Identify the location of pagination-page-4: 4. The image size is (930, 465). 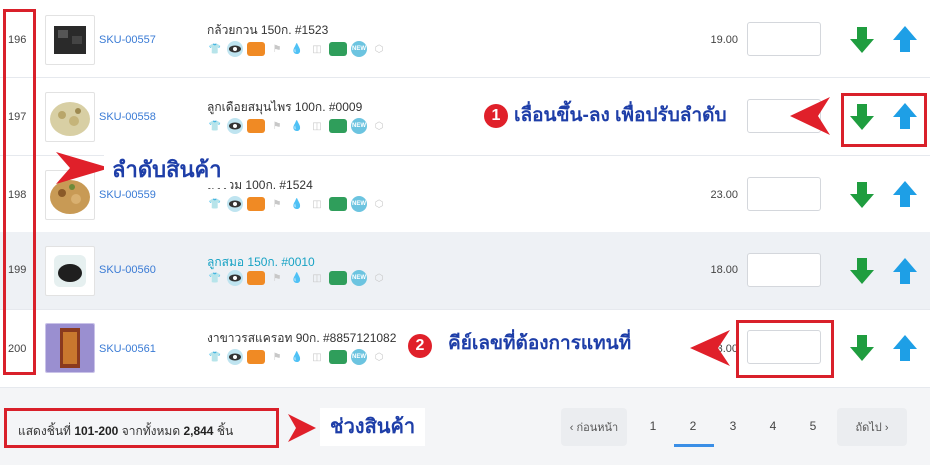
(773, 426).